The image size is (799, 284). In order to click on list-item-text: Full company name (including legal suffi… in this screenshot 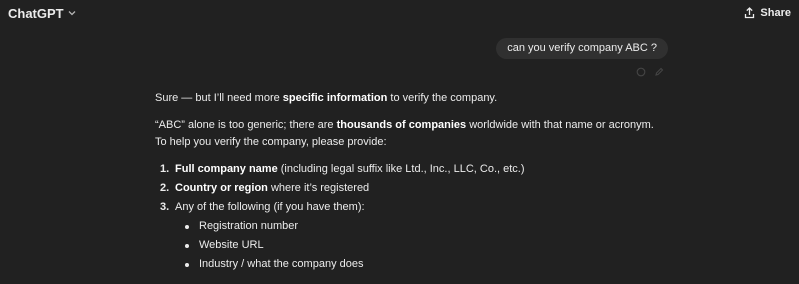, I will do `click(350, 169)`.